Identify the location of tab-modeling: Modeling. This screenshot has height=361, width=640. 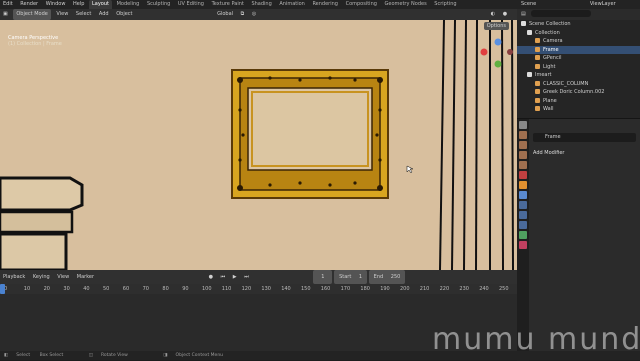
(128, 4).